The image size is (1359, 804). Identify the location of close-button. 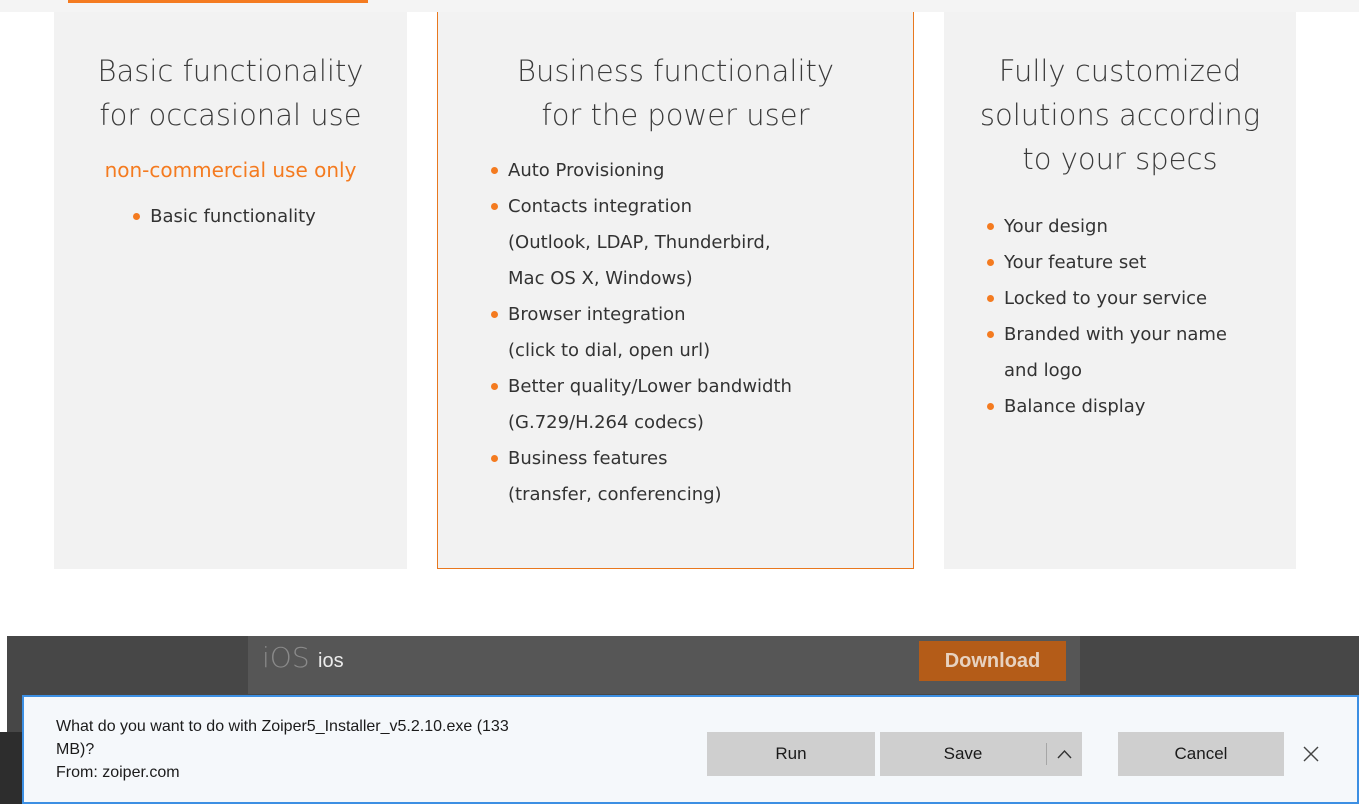
(1311, 754).